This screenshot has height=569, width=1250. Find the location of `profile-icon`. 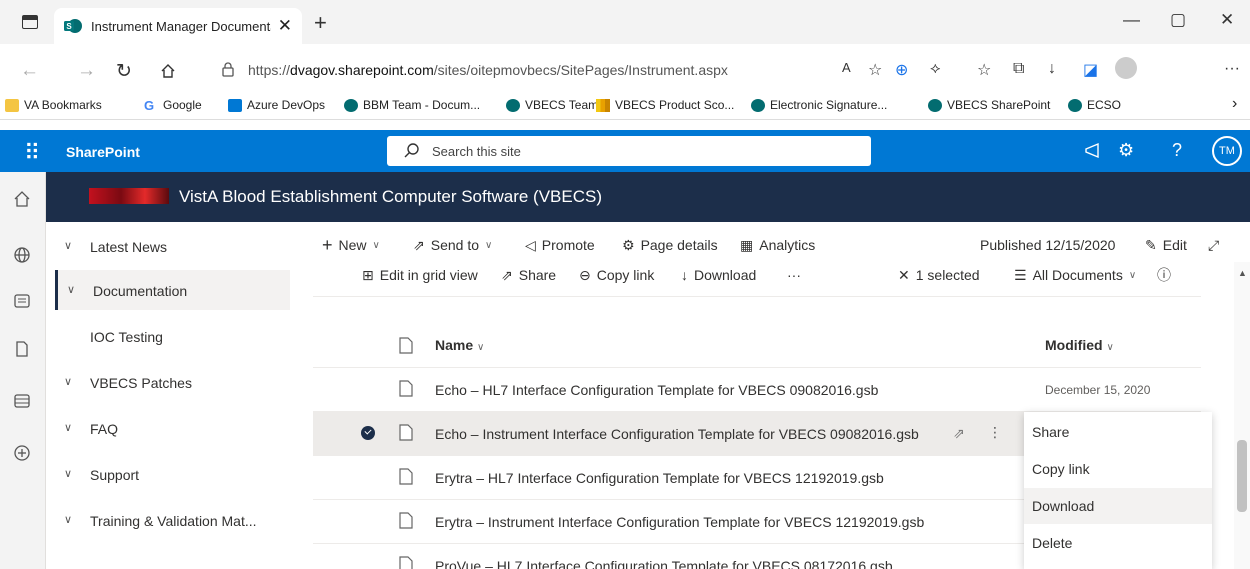

profile-icon is located at coordinates (1126, 68).